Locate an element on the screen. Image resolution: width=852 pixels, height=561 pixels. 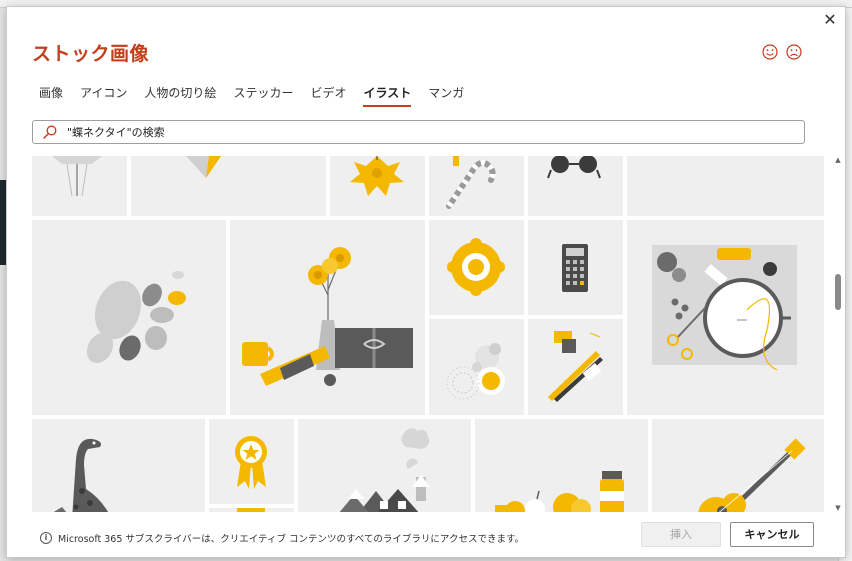
insert-button: 挿入 is located at coordinates (681, 534).